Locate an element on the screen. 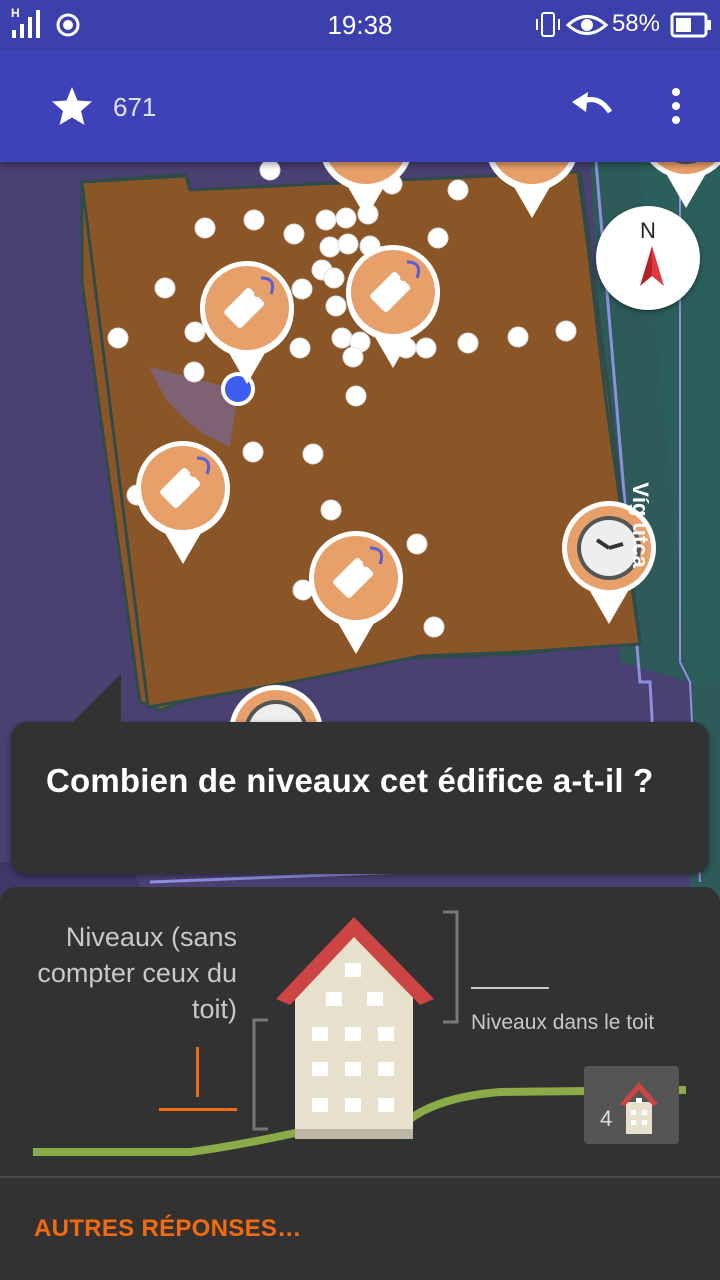  vibrate-icon is located at coordinates (548, 24).